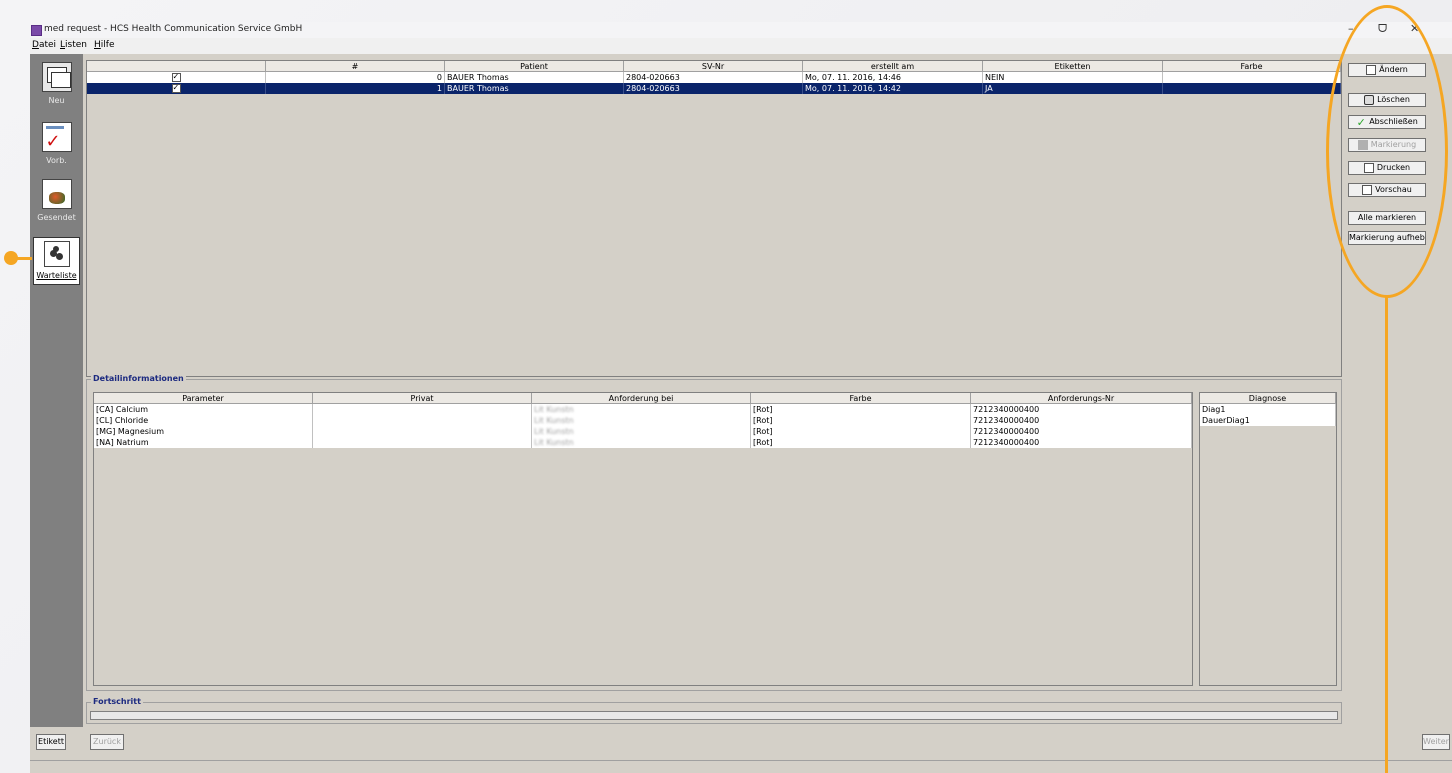  Describe the element at coordinates (203, 431) in the screenshot. I see `cell-param: [MG] Magnesium` at that location.